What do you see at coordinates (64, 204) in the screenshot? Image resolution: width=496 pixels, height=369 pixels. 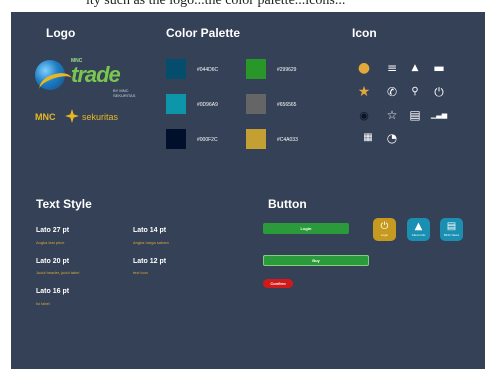 I see `text-style-heading: Text Style` at bounding box center [64, 204].